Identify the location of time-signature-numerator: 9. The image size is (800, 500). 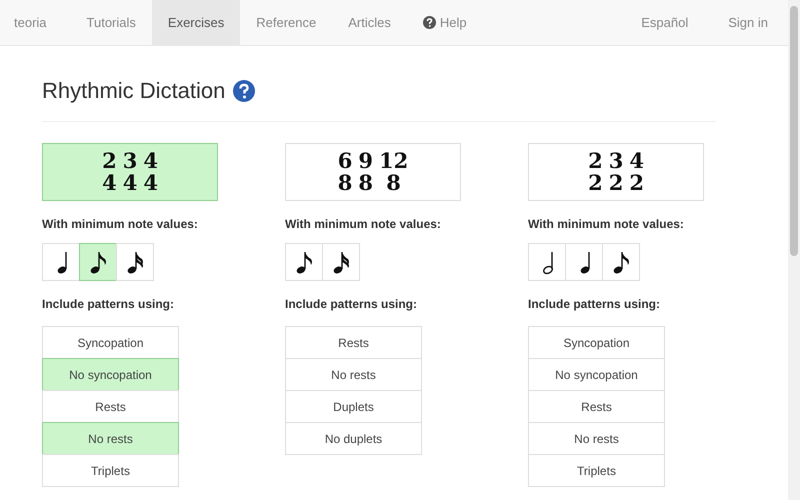
(365, 161).